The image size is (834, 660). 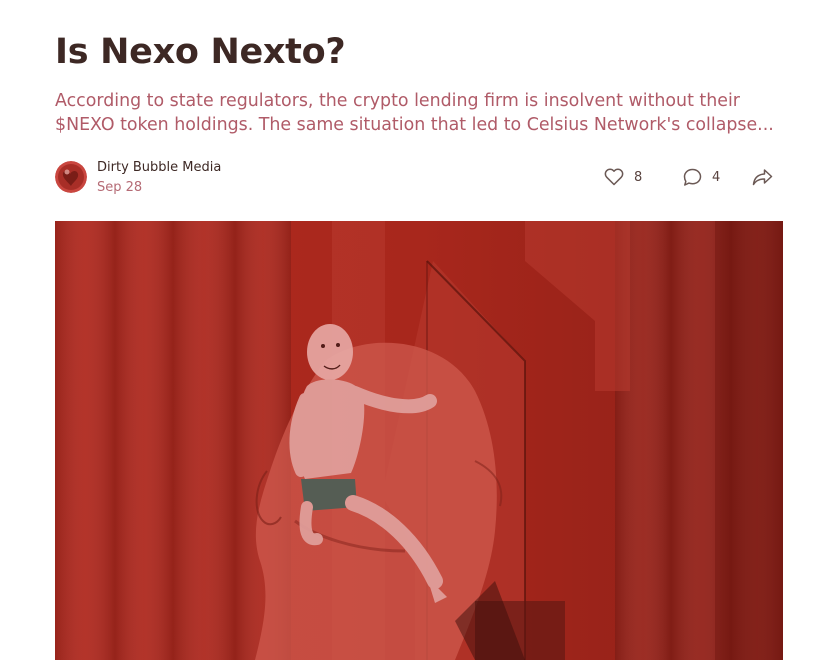 I want to click on comment-count: 4, so click(x=716, y=177).